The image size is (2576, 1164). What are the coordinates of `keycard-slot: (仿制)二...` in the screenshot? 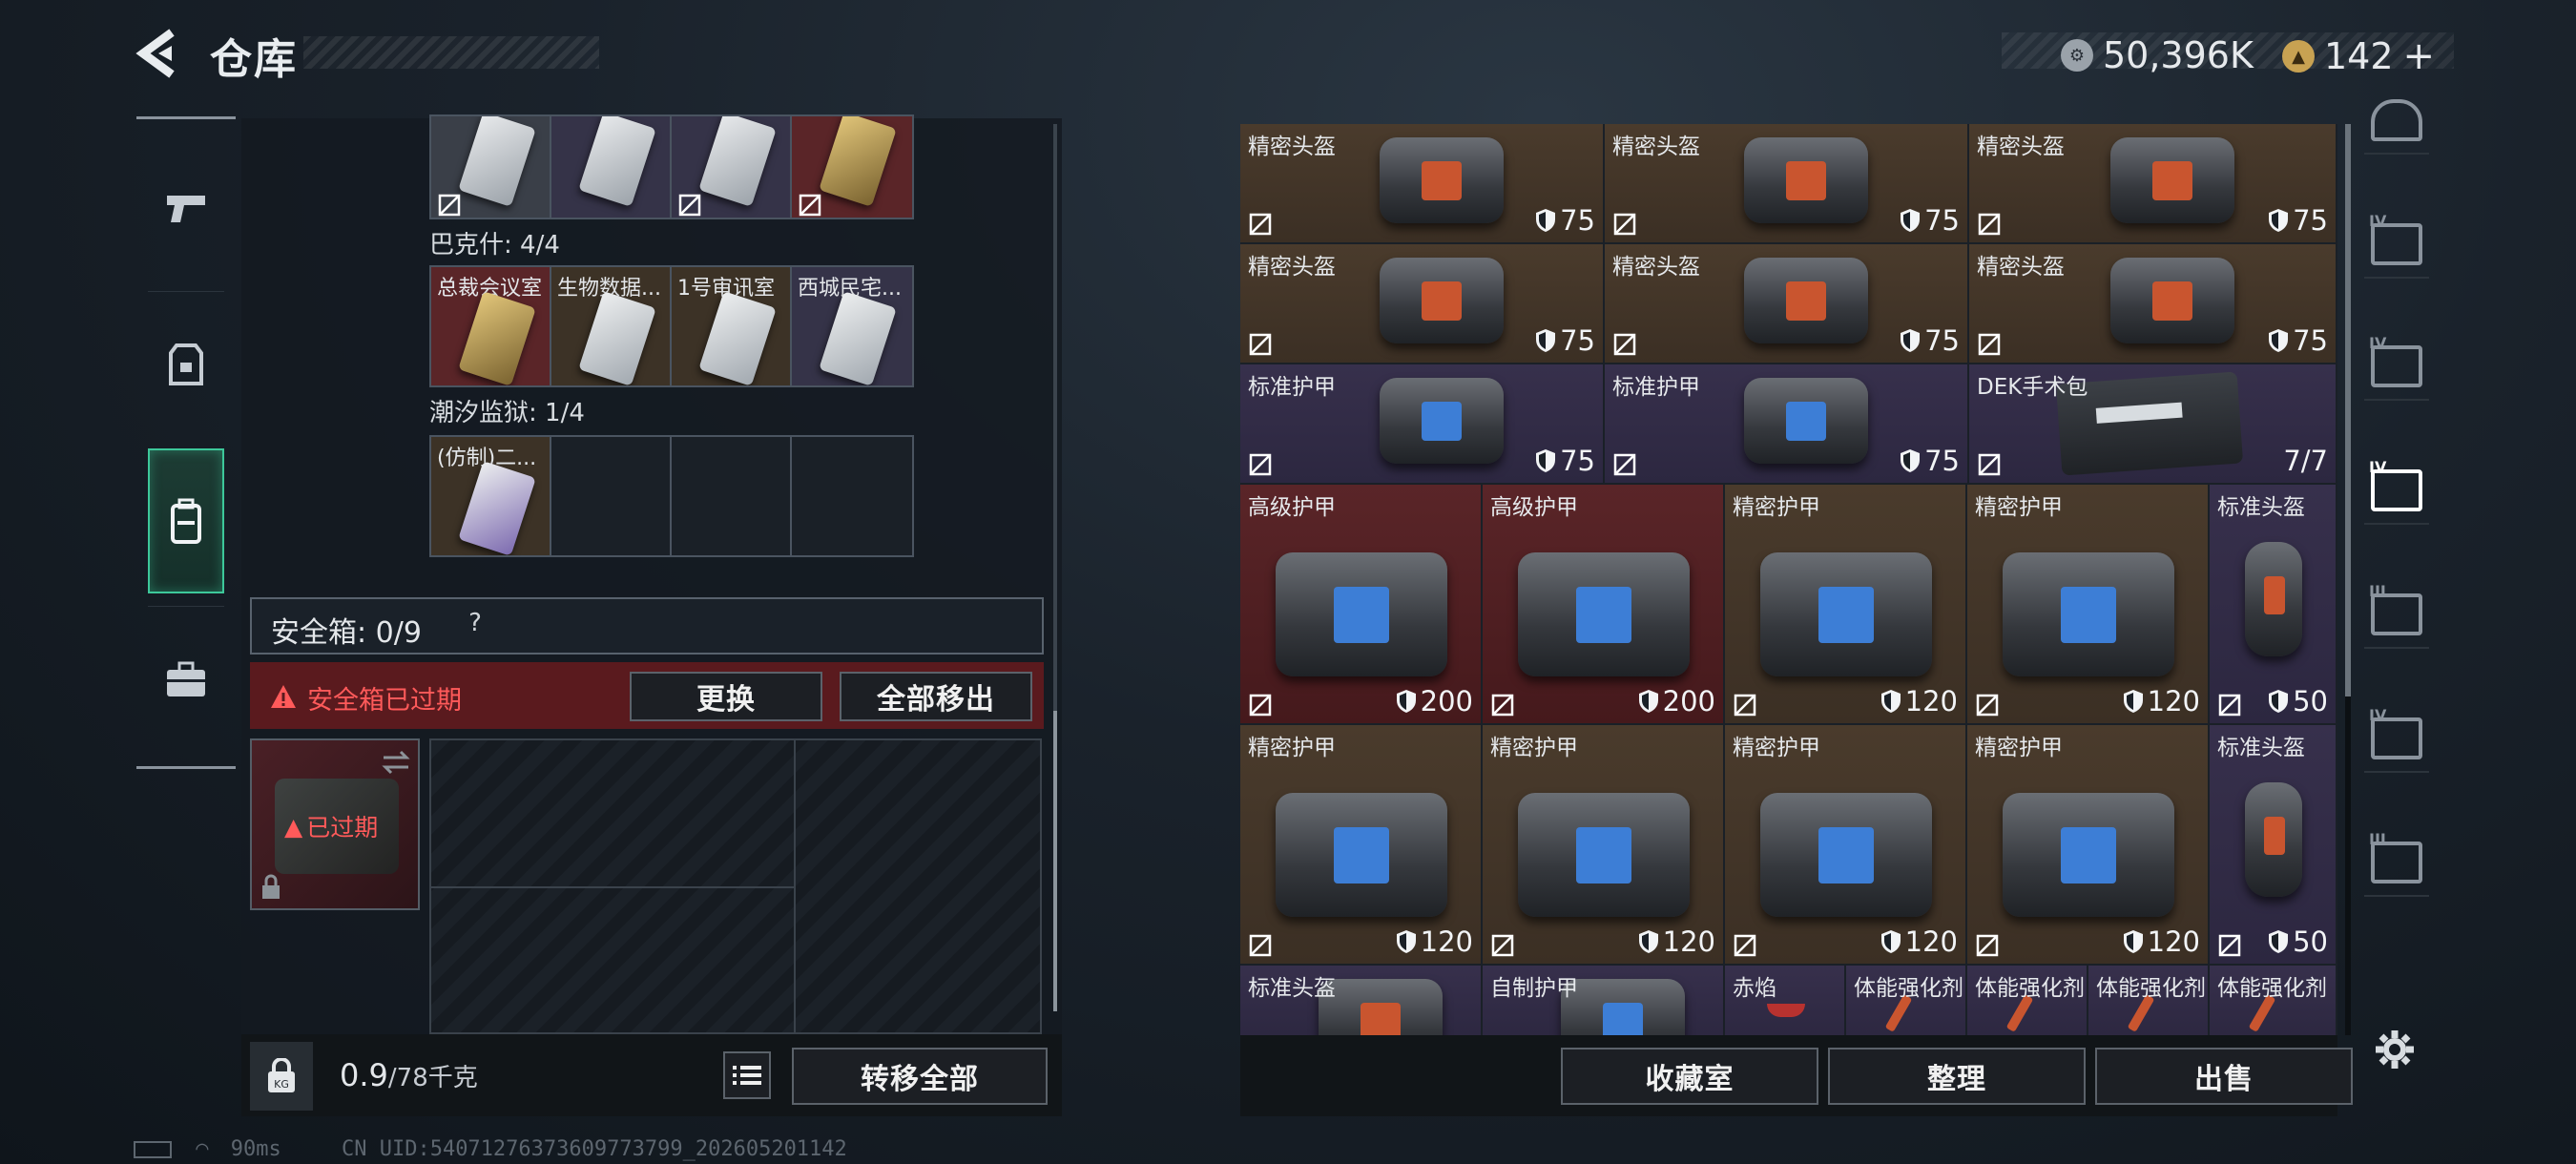 It's located at (491, 496).